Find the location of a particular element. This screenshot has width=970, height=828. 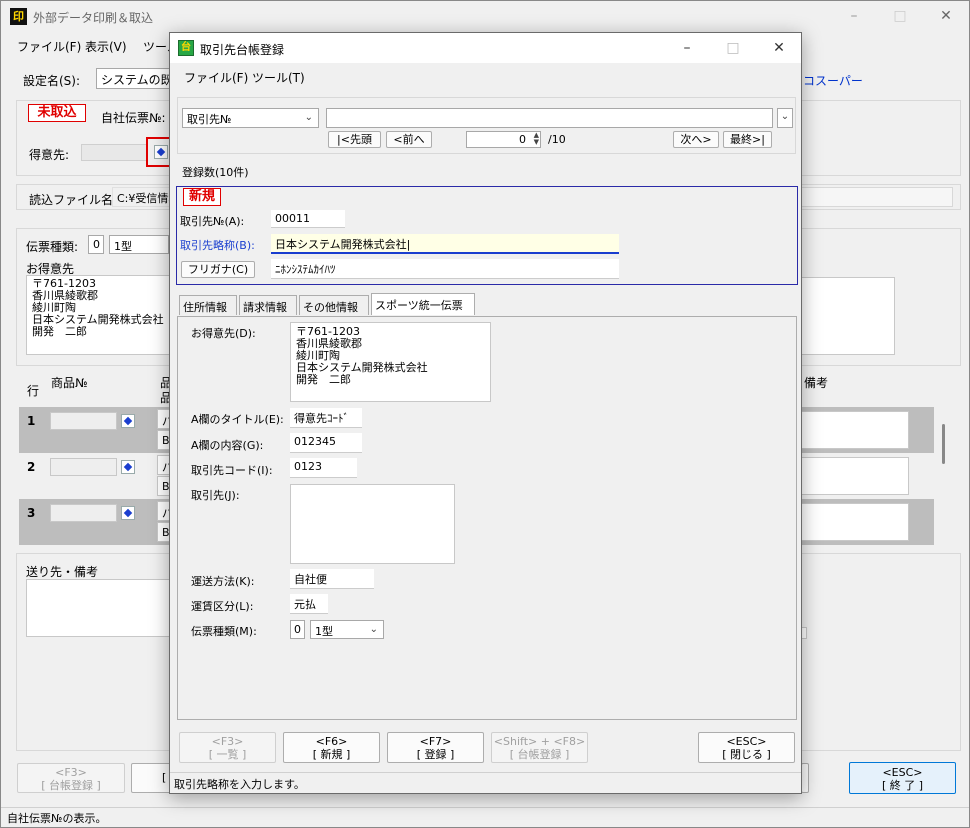

dialog-f6-new-button: <F6>[ 新規 ] is located at coordinates (331, 747).